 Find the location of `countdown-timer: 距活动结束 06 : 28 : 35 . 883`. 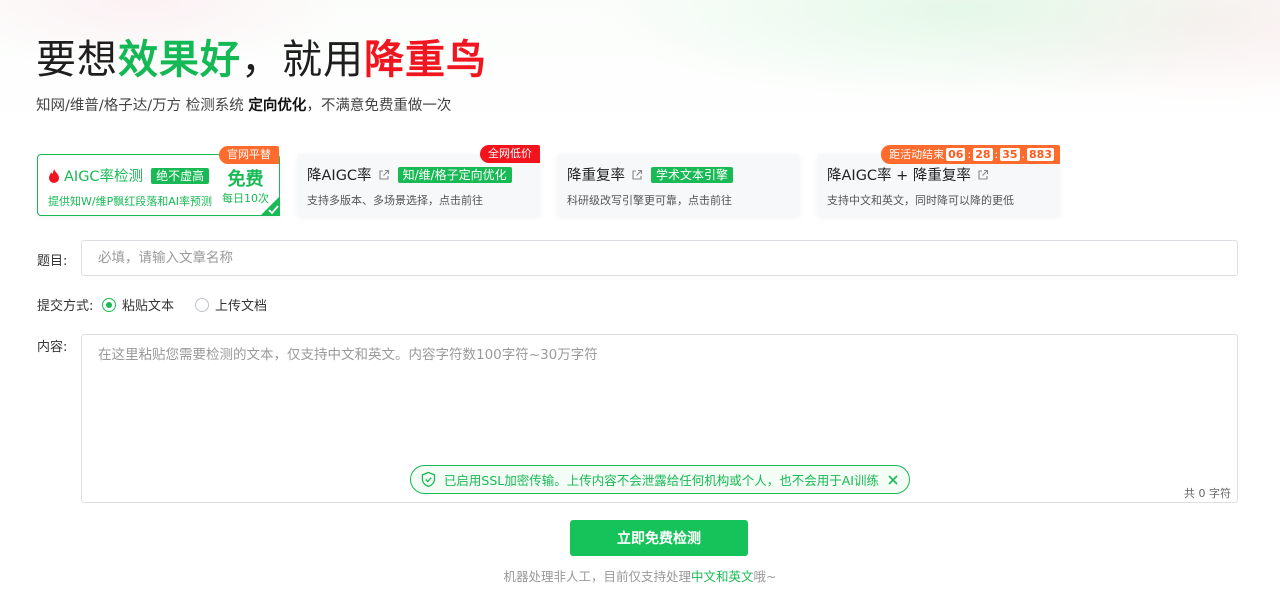

countdown-timer: 距活动结束 06 : 28 : 35 . 883 is located at coordinates (970, 154).